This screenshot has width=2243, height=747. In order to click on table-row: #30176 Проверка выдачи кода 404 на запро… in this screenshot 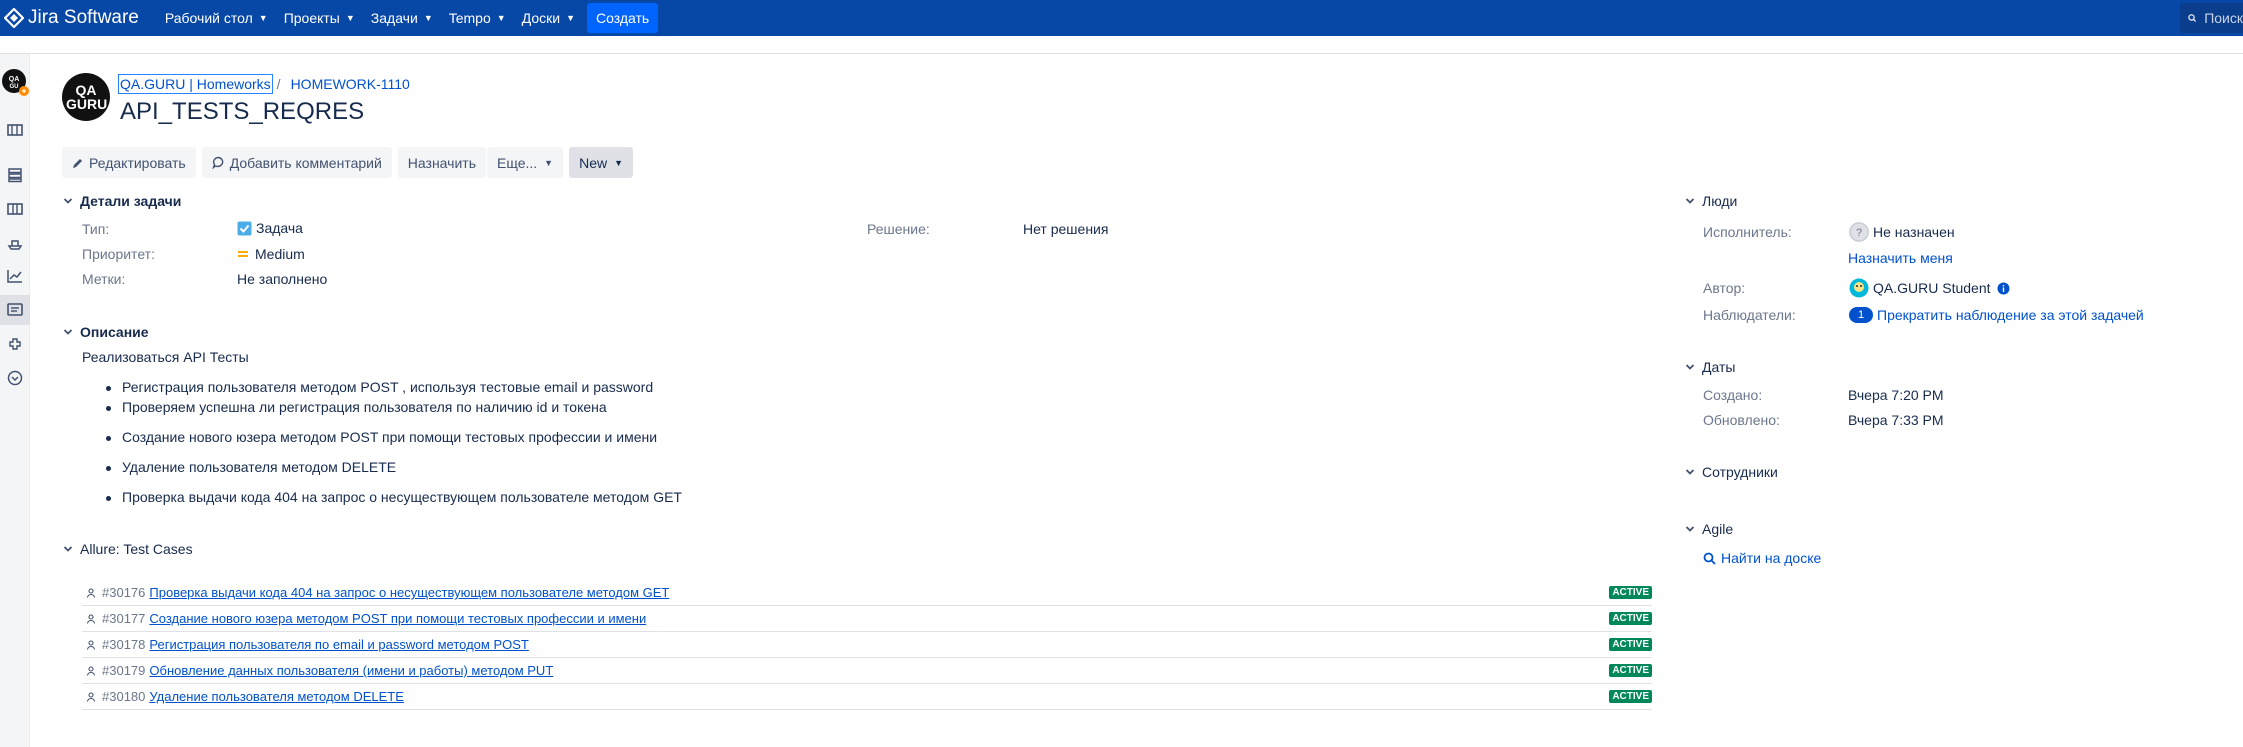, I will do `click(867, 593)`.